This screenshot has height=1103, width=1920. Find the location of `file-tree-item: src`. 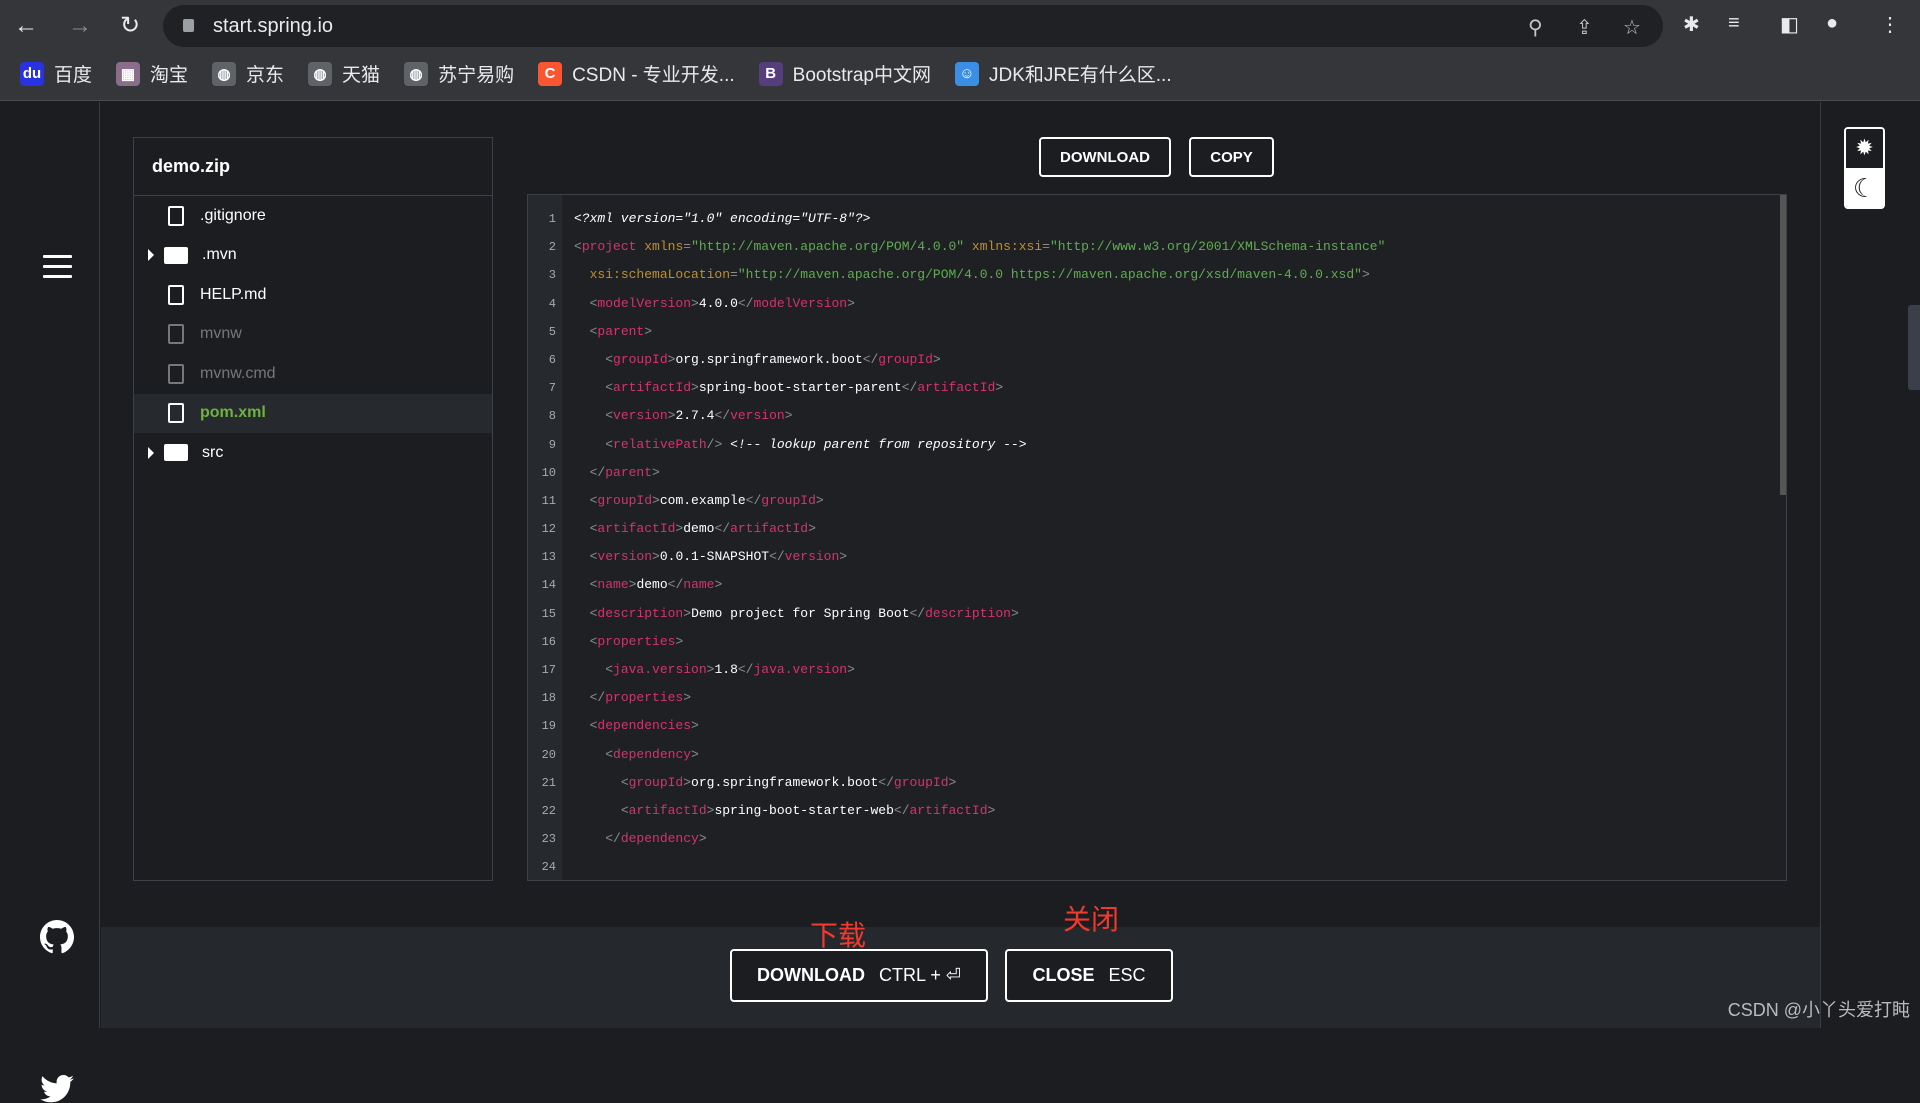

file-tree-item: src is located at coordinates (313, 453).